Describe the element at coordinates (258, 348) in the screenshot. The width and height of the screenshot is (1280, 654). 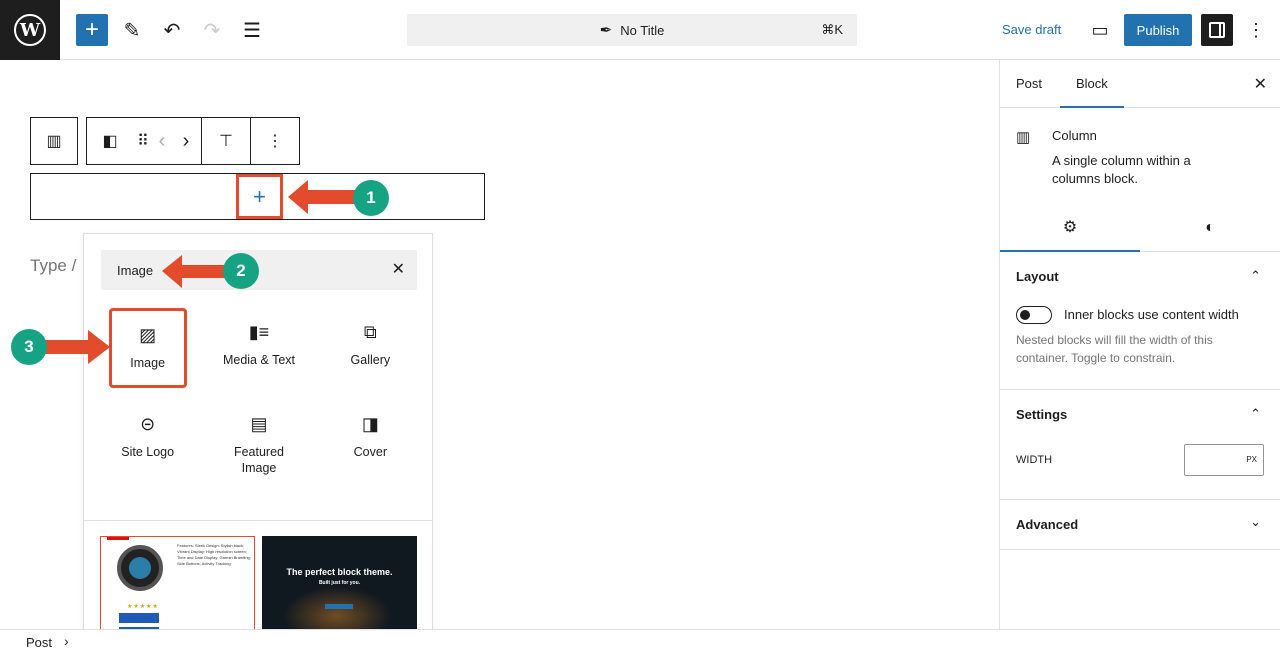
I see `block-option-media-text: ▮≡ Media & Text` at that location.